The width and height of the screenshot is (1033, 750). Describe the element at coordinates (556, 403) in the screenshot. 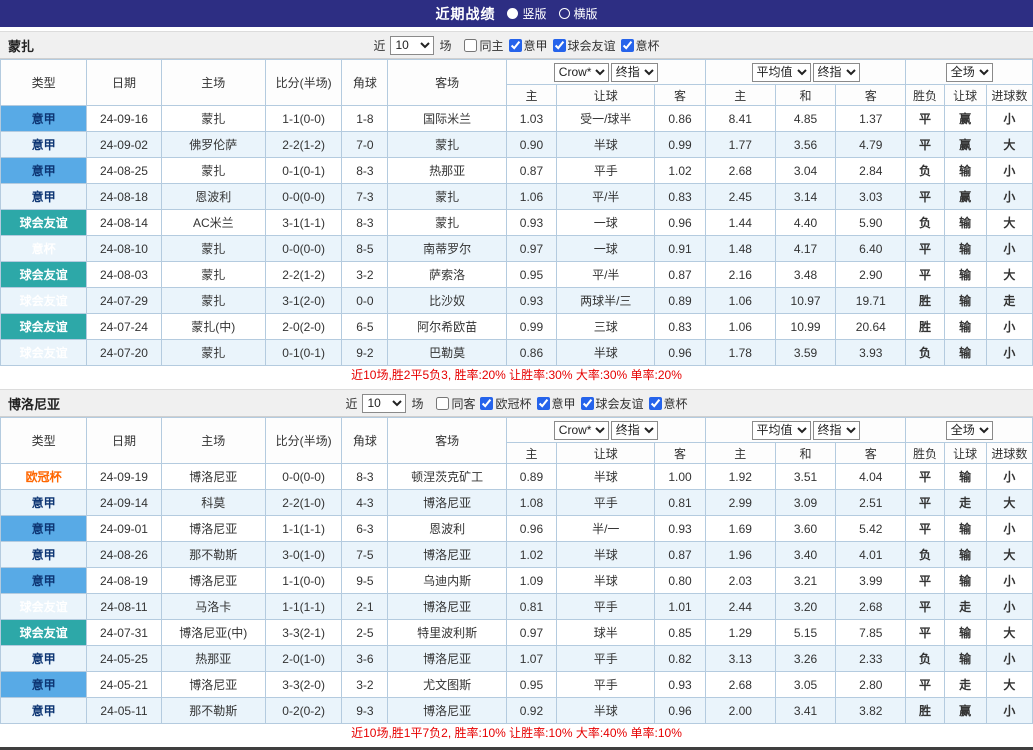

I see `filter-2: 意甲` at that location.